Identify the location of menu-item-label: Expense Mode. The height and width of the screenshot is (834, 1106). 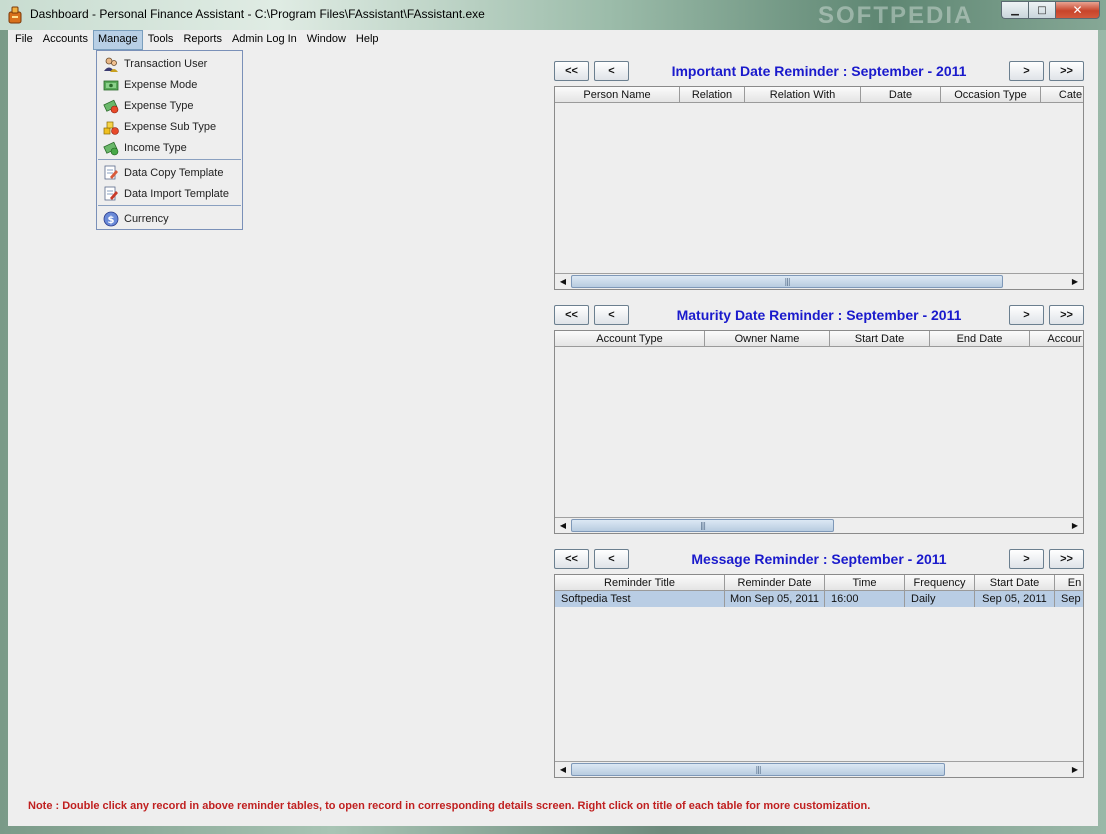
(161, 84).